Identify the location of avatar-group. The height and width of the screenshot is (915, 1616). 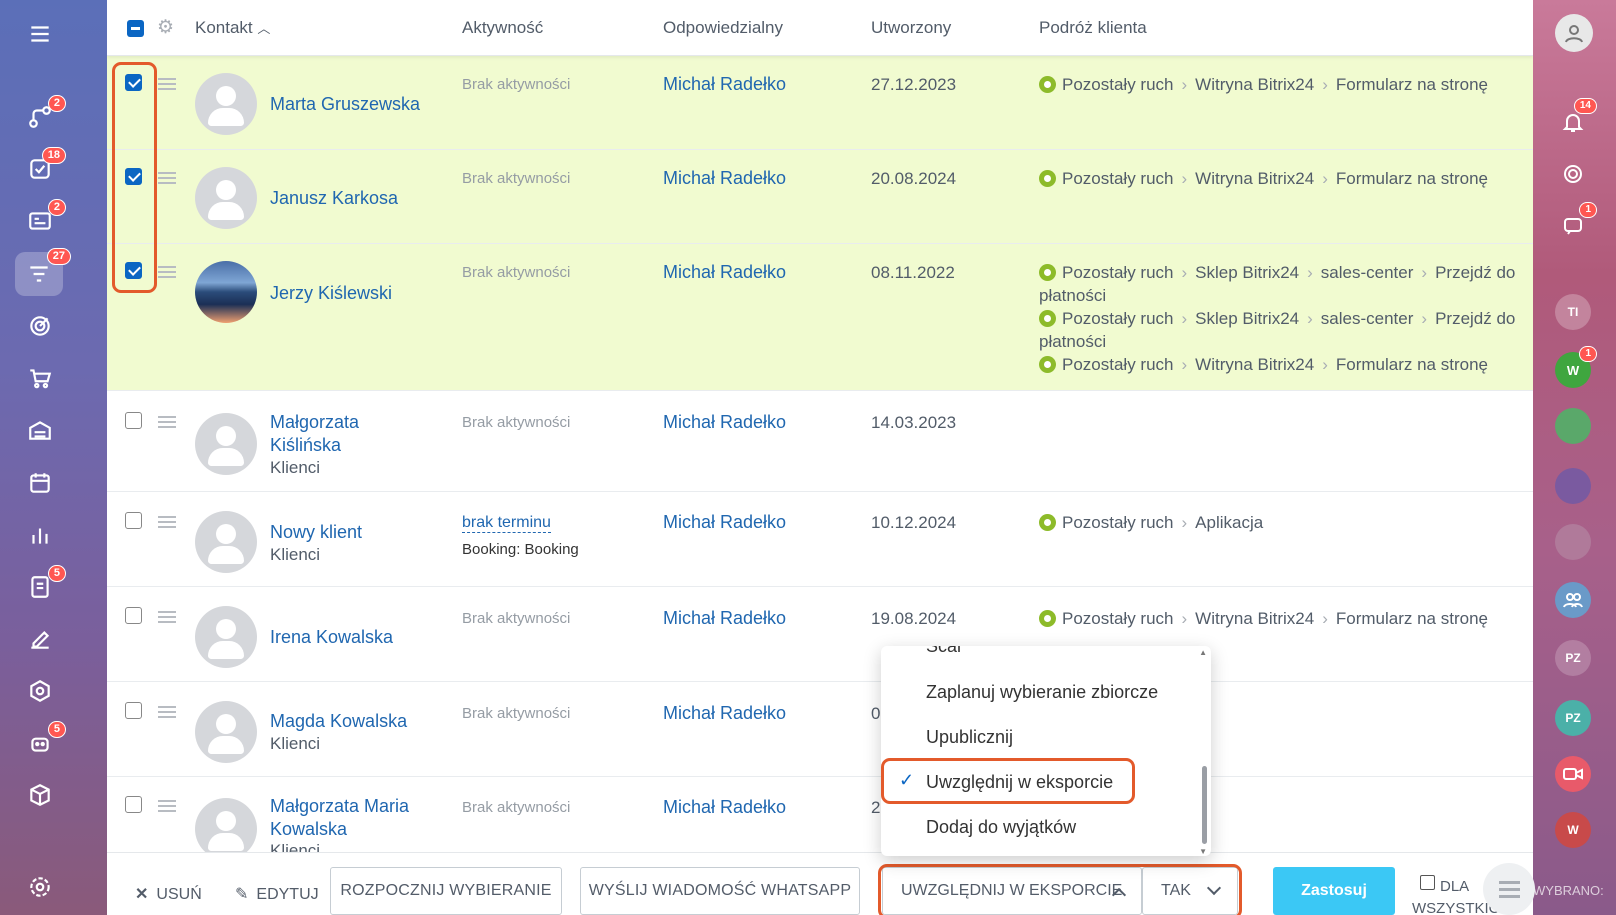
(1573, 426).